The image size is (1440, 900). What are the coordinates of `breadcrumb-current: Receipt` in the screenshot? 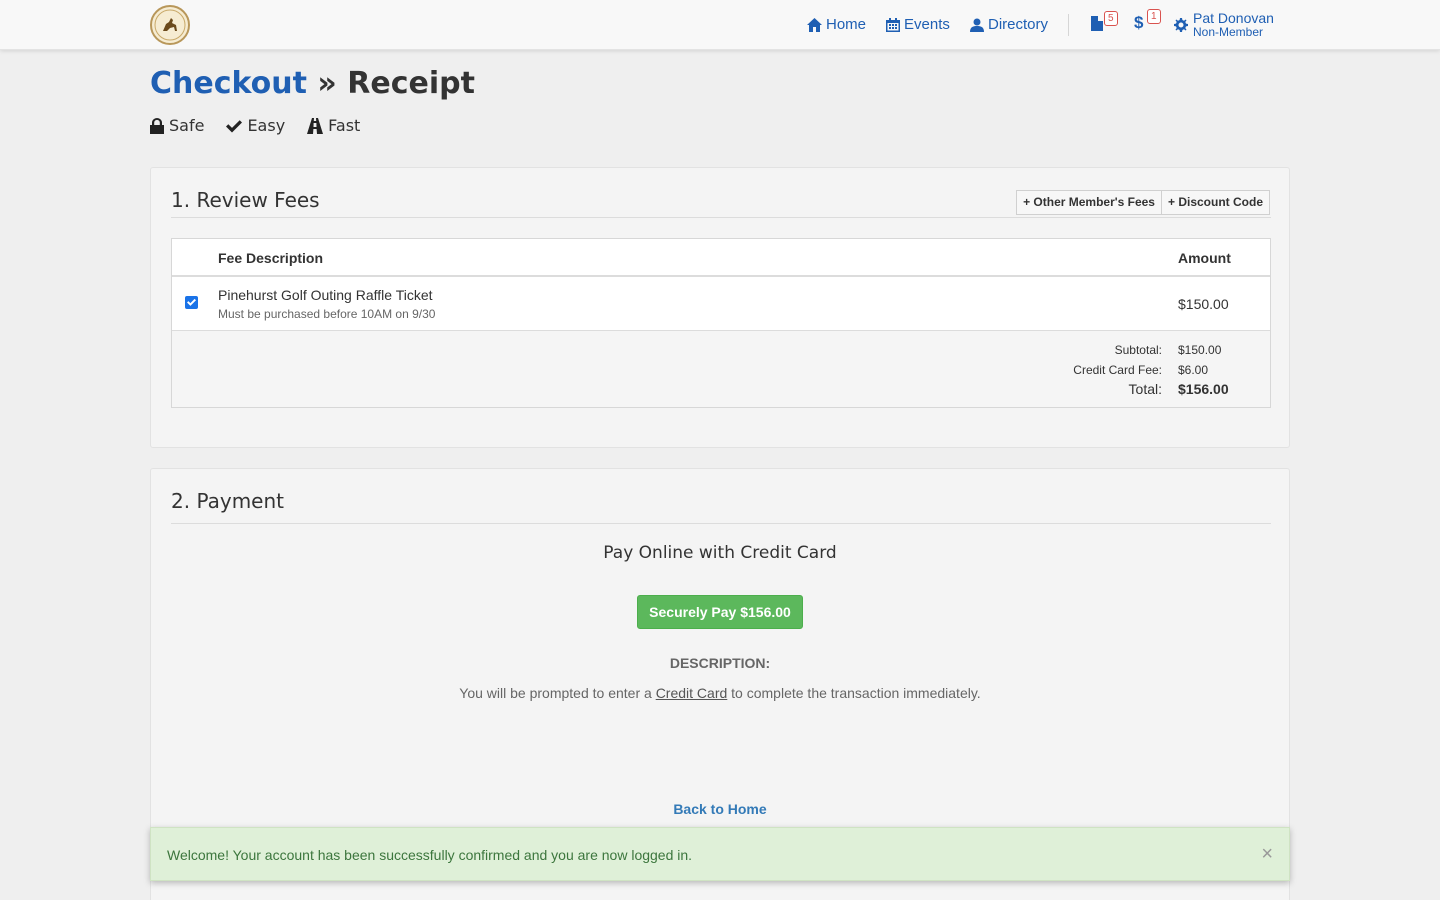 It's located at (411, 83).